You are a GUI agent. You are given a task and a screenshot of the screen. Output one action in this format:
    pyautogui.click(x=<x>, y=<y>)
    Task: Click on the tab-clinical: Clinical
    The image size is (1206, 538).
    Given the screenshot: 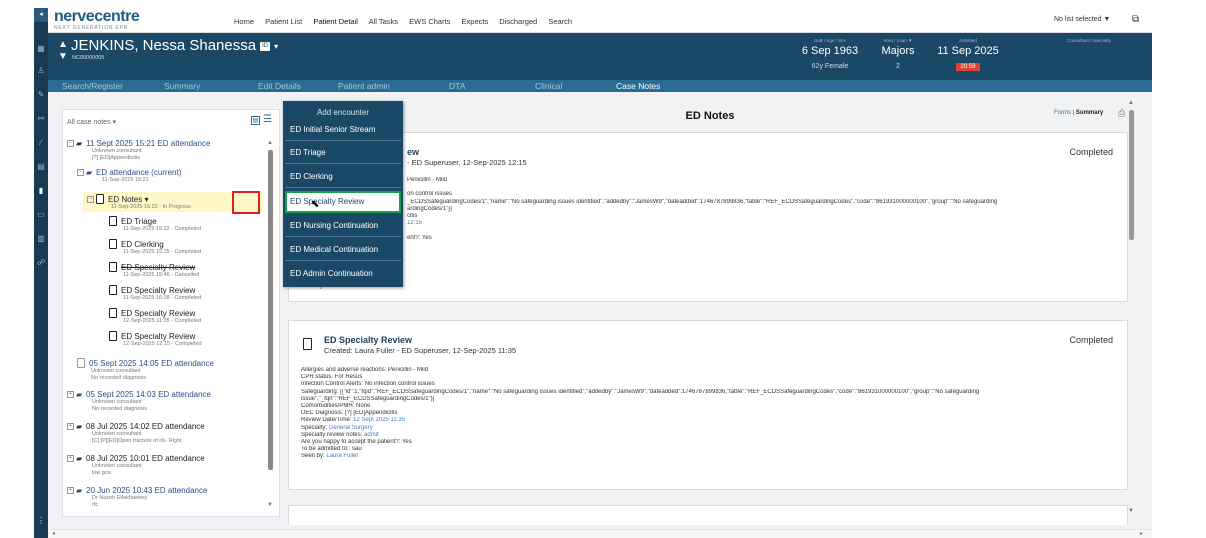 What is the action you would take?
    pyautogui.click(x=548, y=86)
    